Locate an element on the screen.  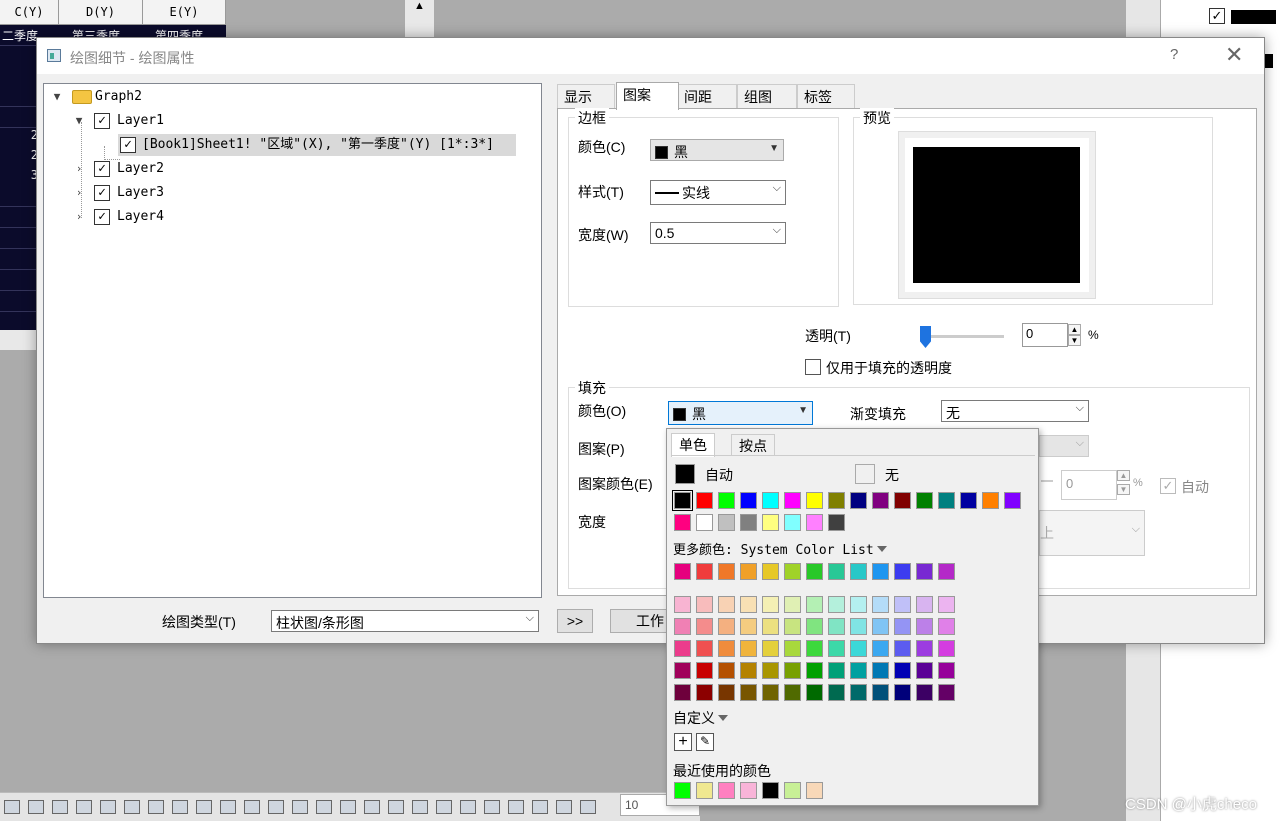
spin-up-icon: ▲ is located at coordinates (1074, 329).